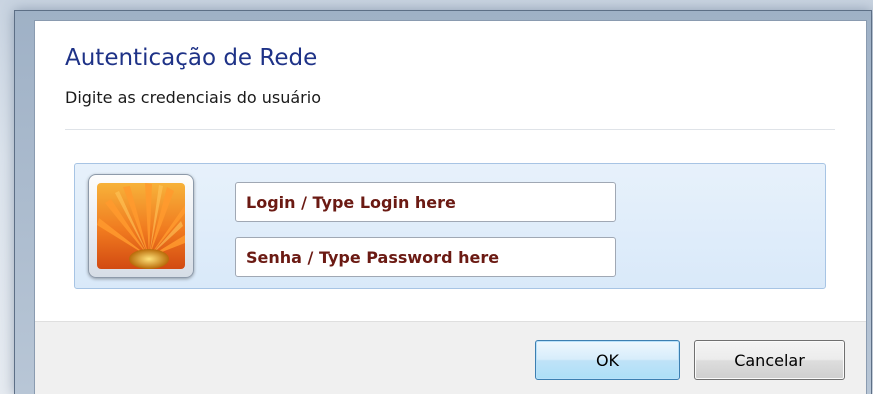 The image size is (873, 394). I want to click on dialog-subtitle: Digite as credenciais do usuário, so click(193, 97).